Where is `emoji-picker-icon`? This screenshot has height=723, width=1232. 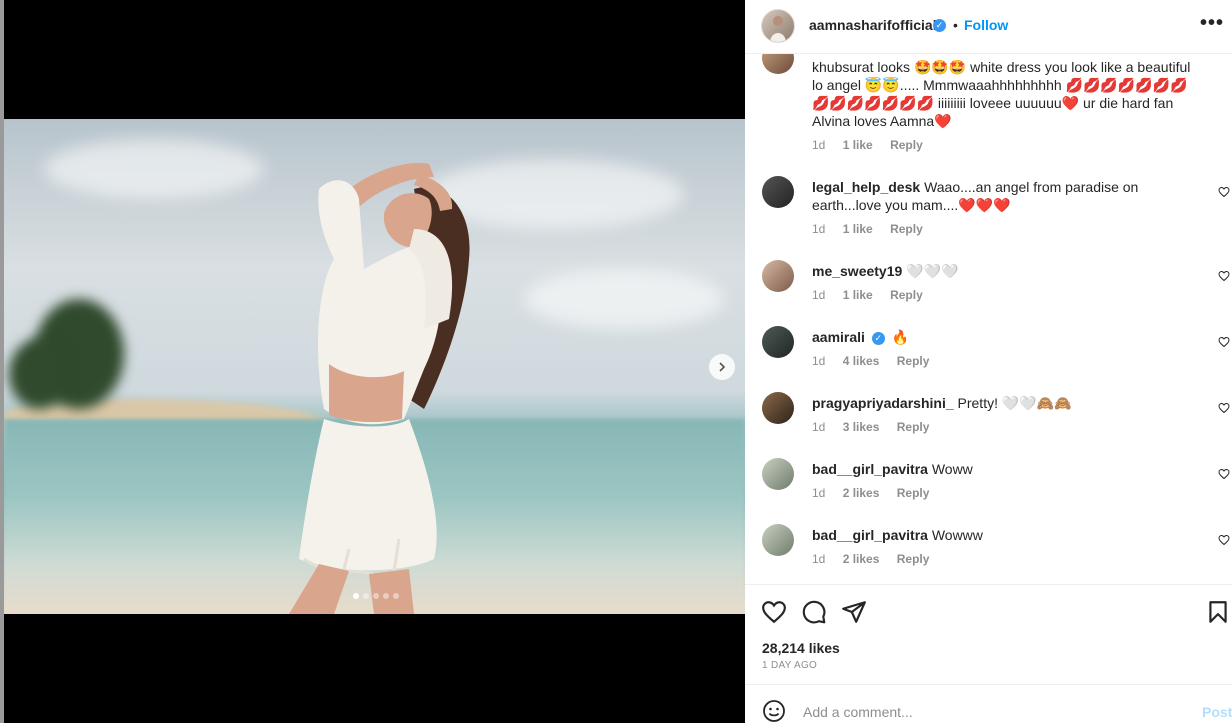 emoji-picker-icon is located at coordinates (774, 711).